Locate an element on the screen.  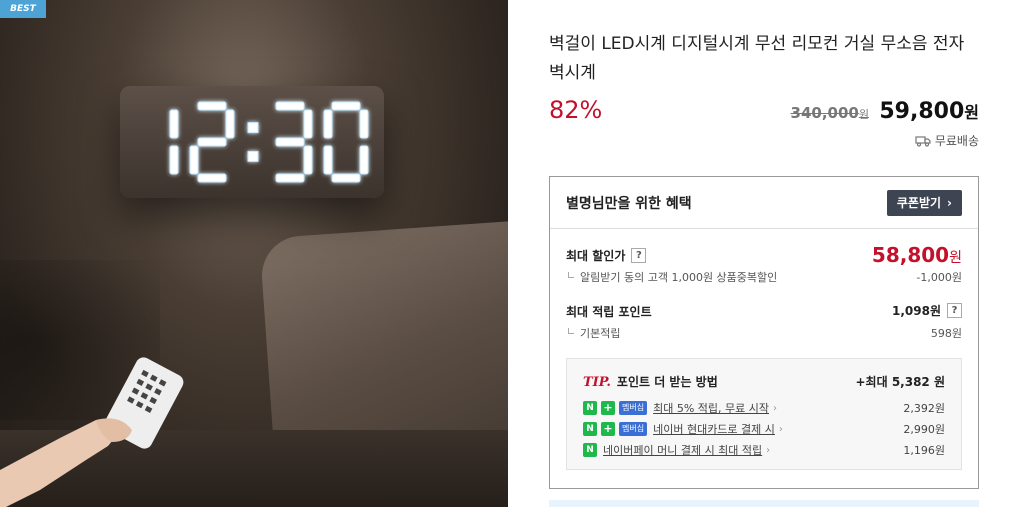
tip-item-text: 네이버페이 머니 결제 시 최대 적립 is located at coordinates (682, 450).